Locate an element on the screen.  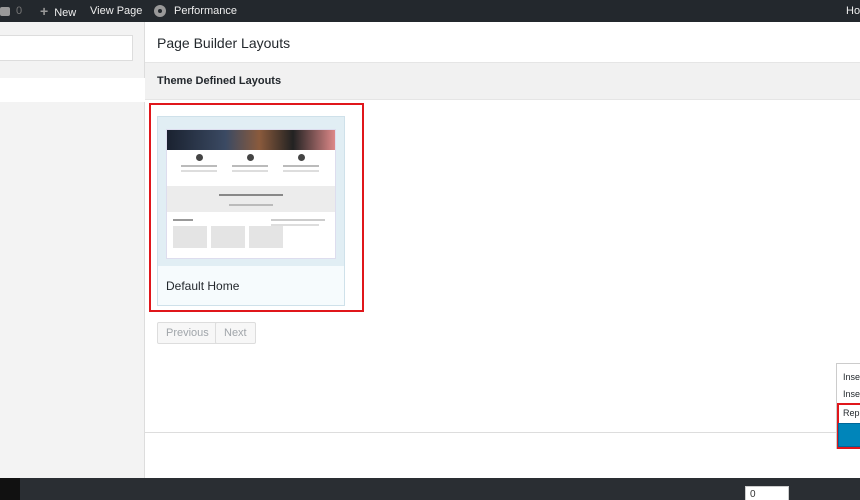
bottom-number-field: 0 is located at coordinates (767, 493).